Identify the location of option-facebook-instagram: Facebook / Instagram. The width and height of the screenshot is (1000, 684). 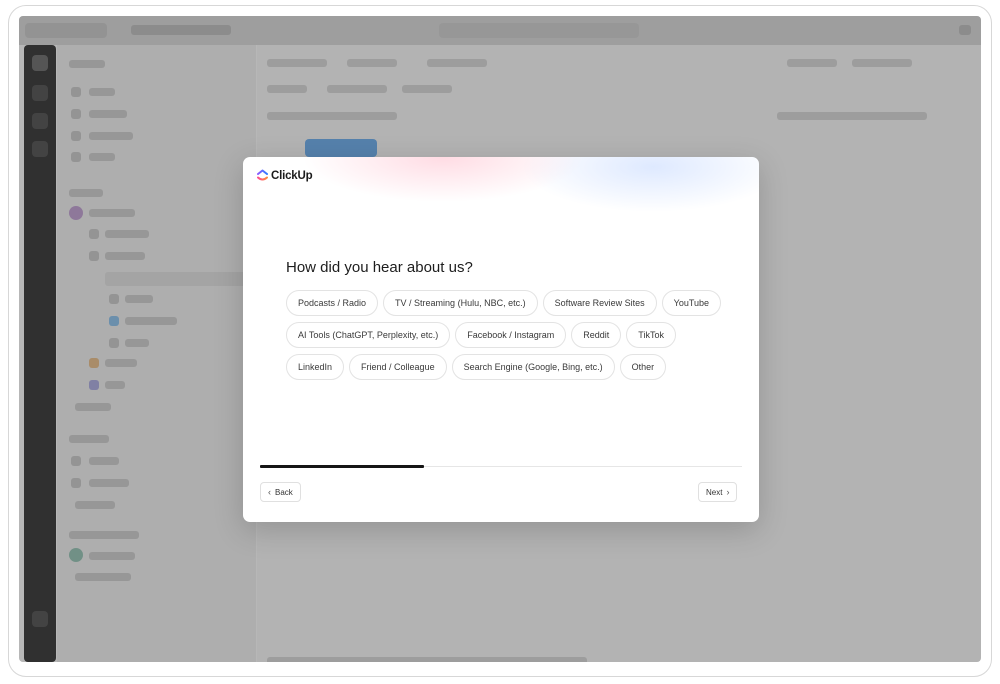
(511, 335).